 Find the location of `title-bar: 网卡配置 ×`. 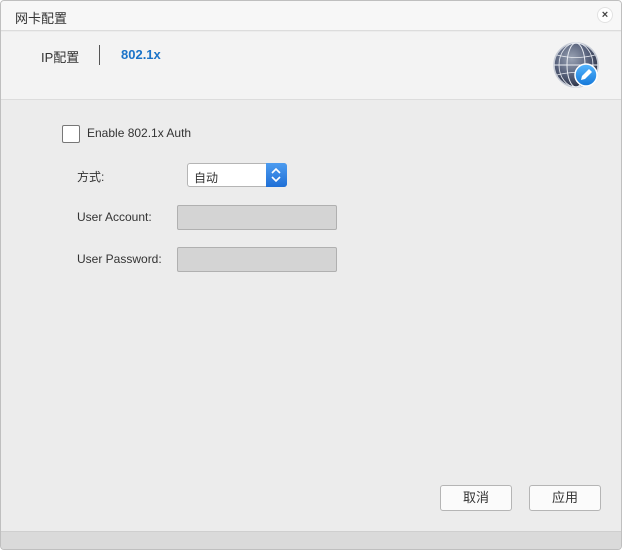

title-bar: 网卡配置 × is located at coordinates (311, 16).